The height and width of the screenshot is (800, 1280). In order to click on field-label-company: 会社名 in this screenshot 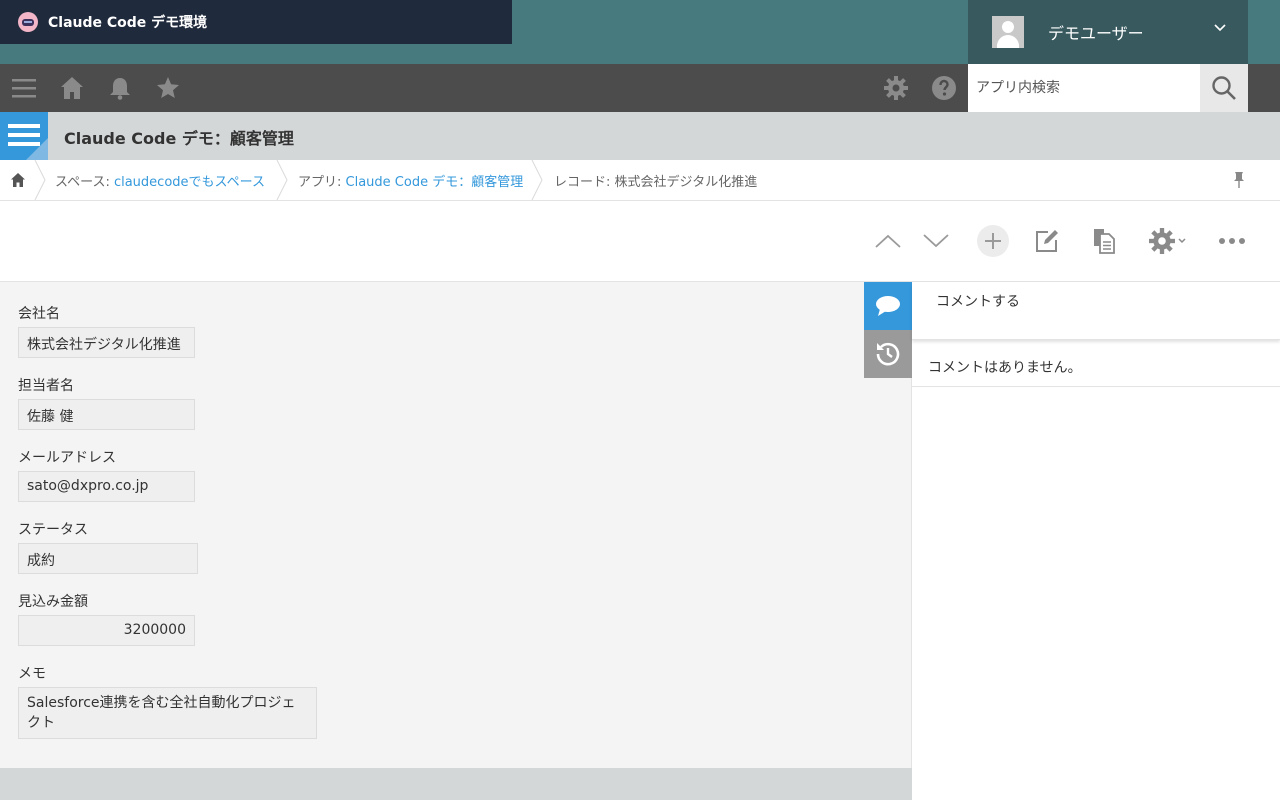, I will do `click(39, 314)`.